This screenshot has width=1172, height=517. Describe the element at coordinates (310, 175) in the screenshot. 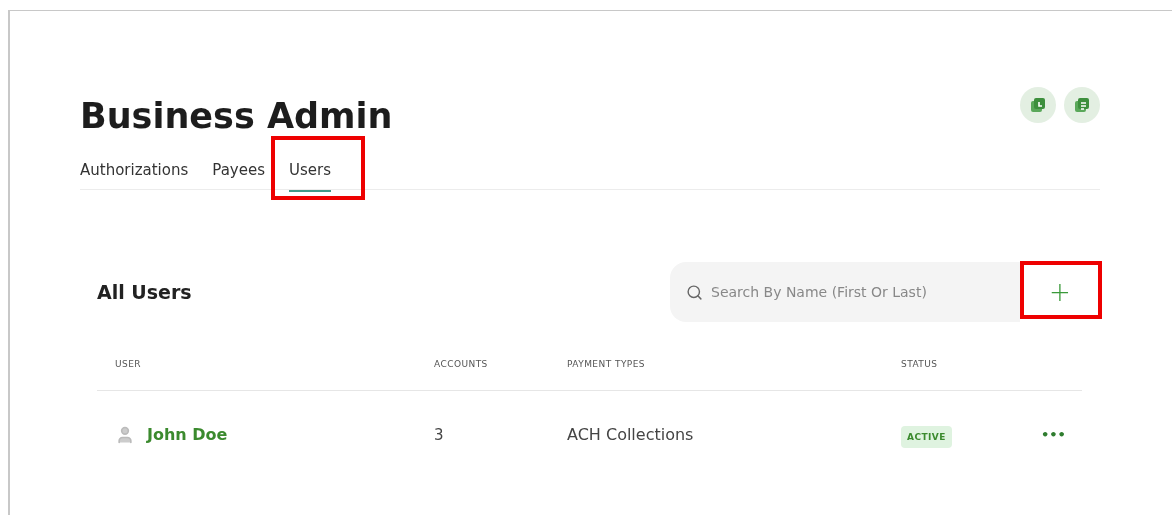

I see `tab: Users` at that location.